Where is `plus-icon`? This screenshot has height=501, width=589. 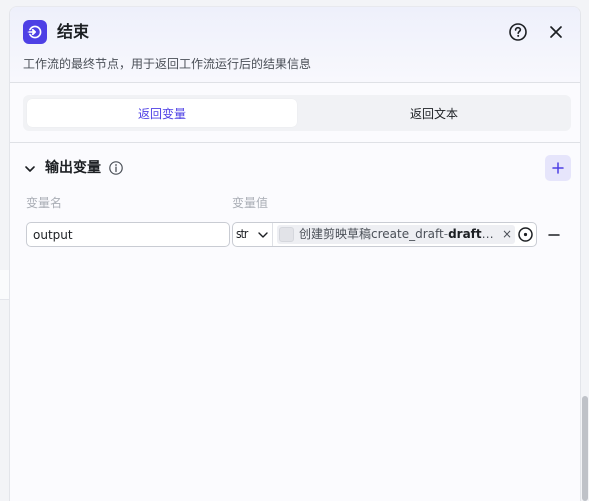
plus-icon is located at coordinates (558, 168).